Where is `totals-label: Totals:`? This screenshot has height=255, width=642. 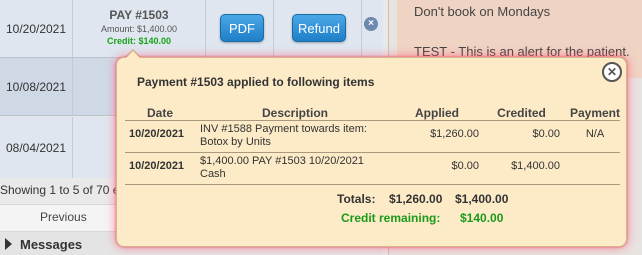
totals-label: Totals: is located at coordinates (356, 199).